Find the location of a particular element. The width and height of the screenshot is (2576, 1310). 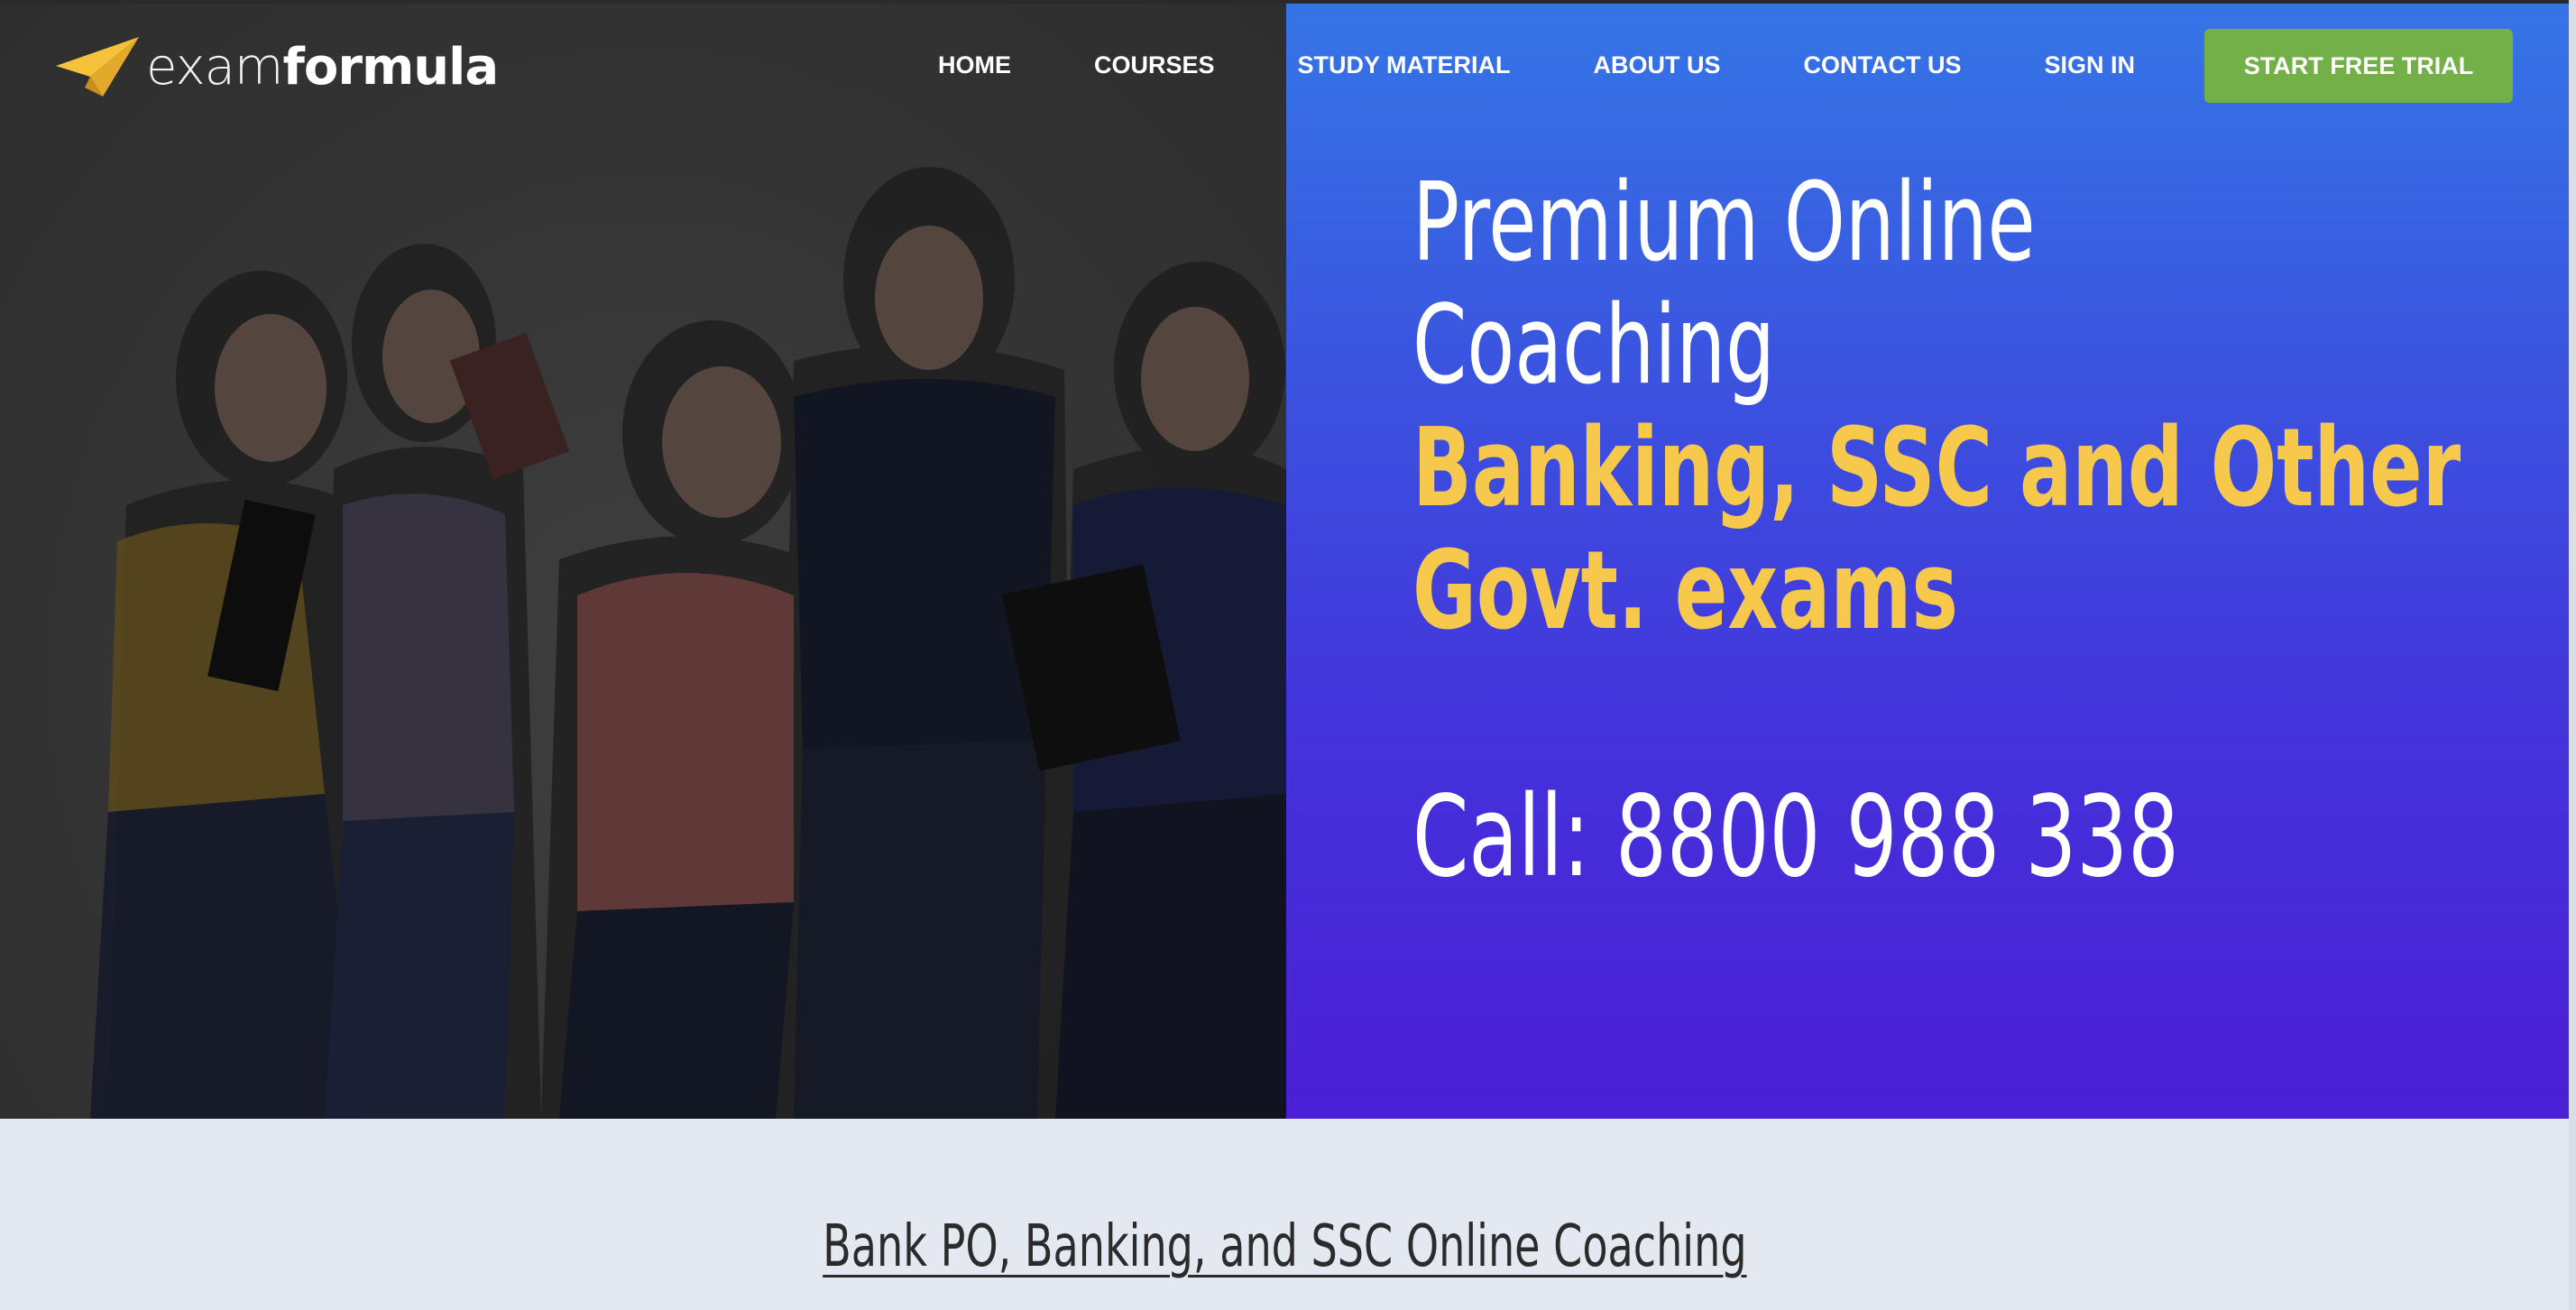

nav-contact-us: CONTACT US is located at coordinates (1883, 65).